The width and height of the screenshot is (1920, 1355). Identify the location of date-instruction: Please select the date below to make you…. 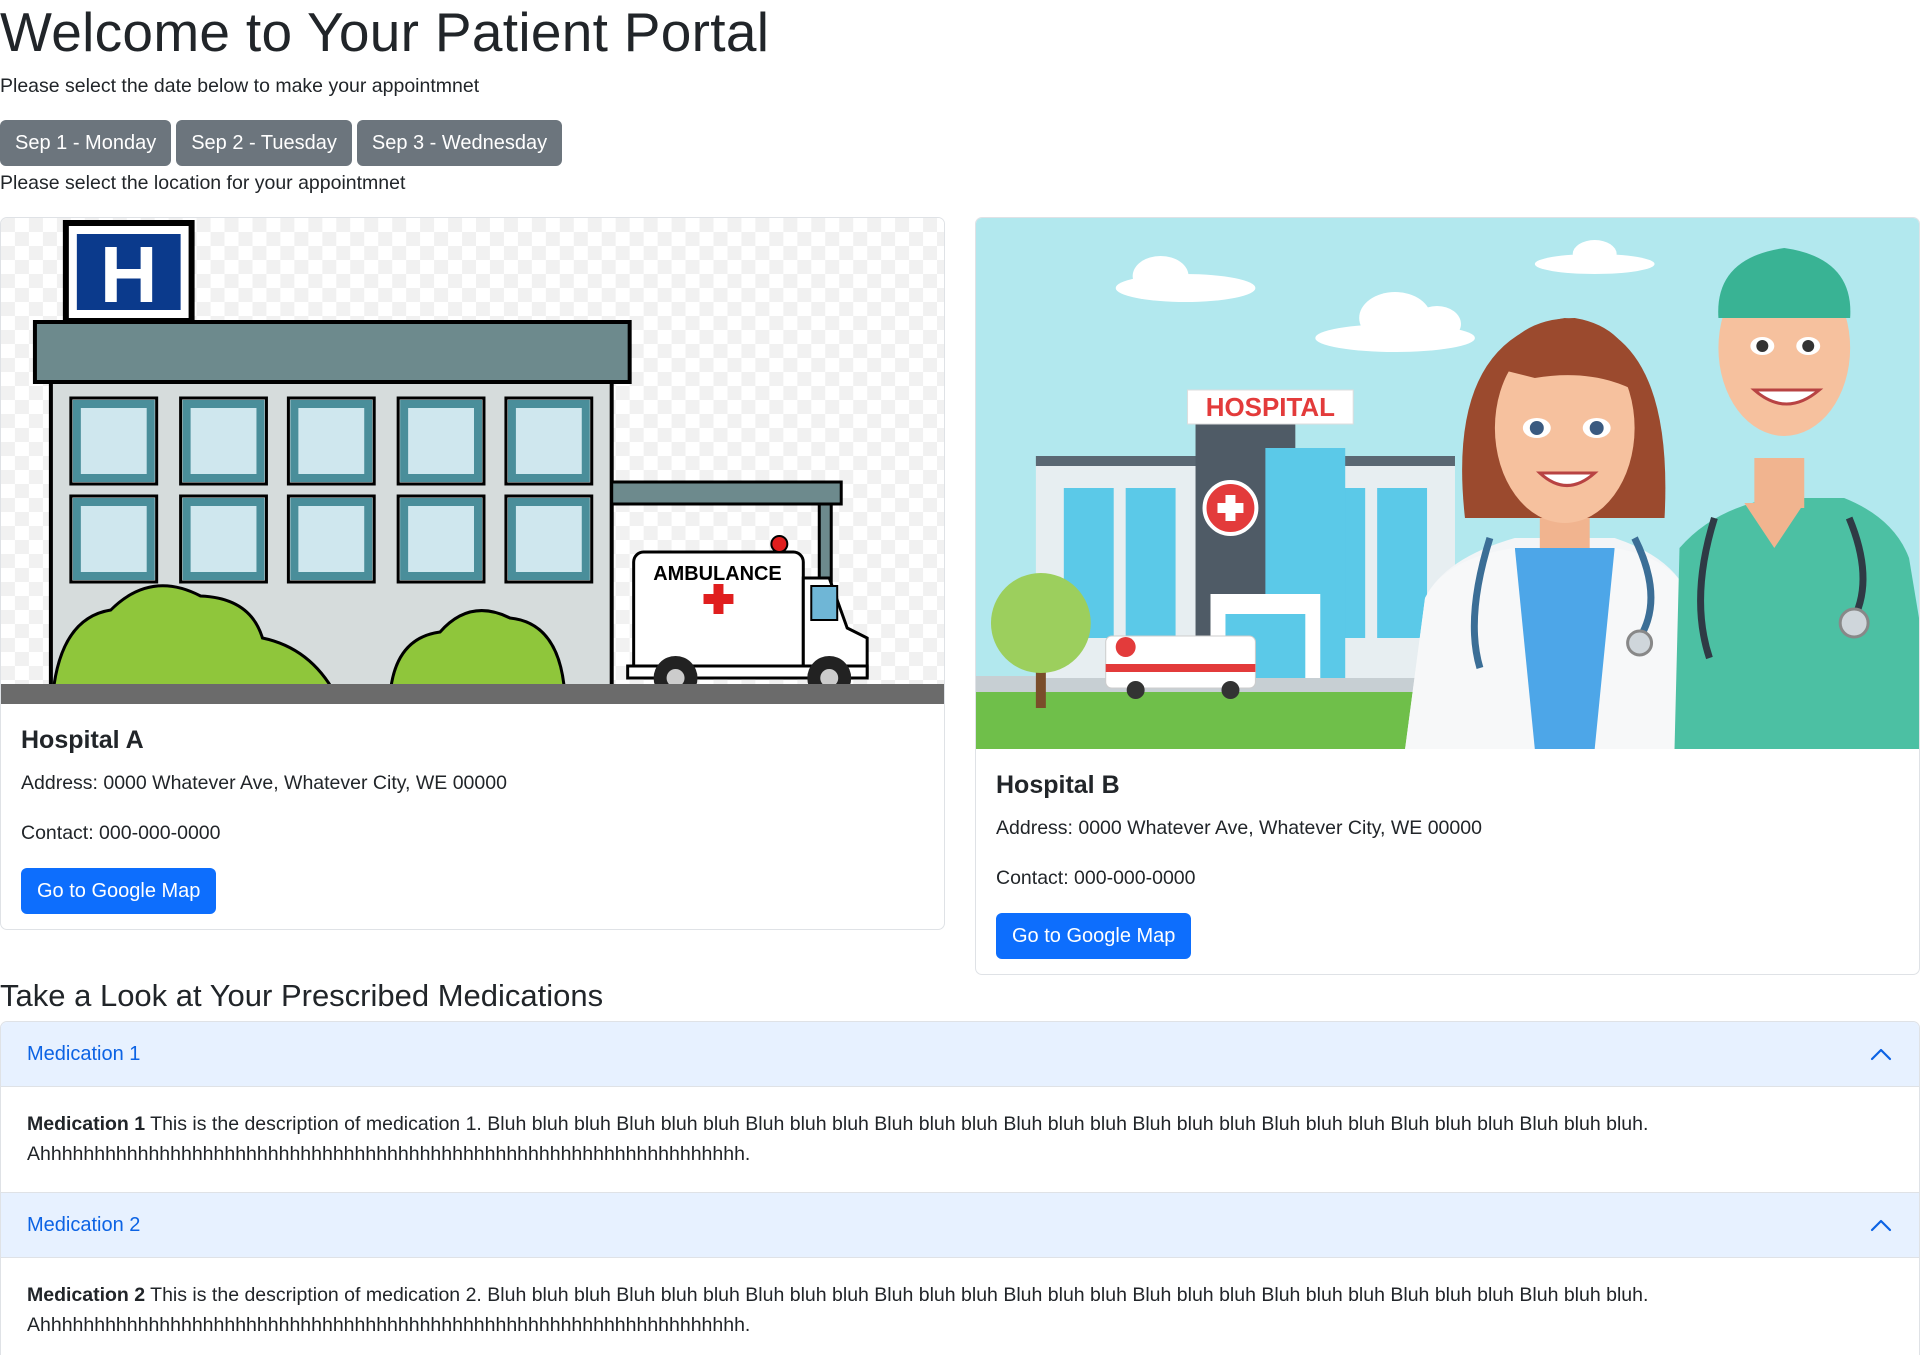
(240, 86).